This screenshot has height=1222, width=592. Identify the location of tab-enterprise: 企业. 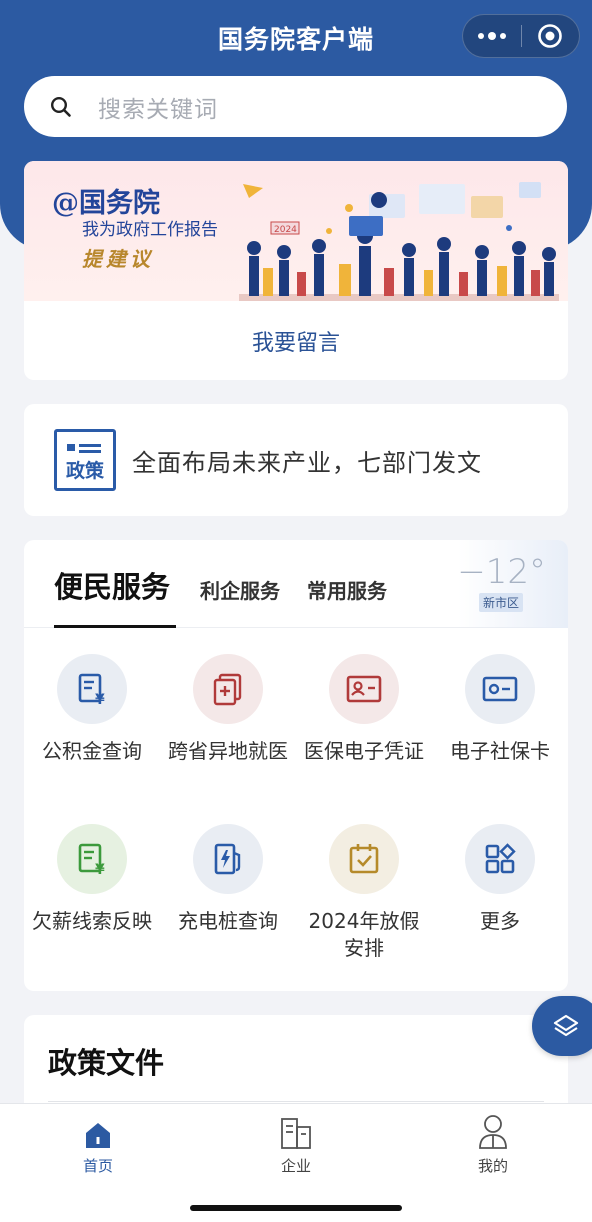
(296, 1145).